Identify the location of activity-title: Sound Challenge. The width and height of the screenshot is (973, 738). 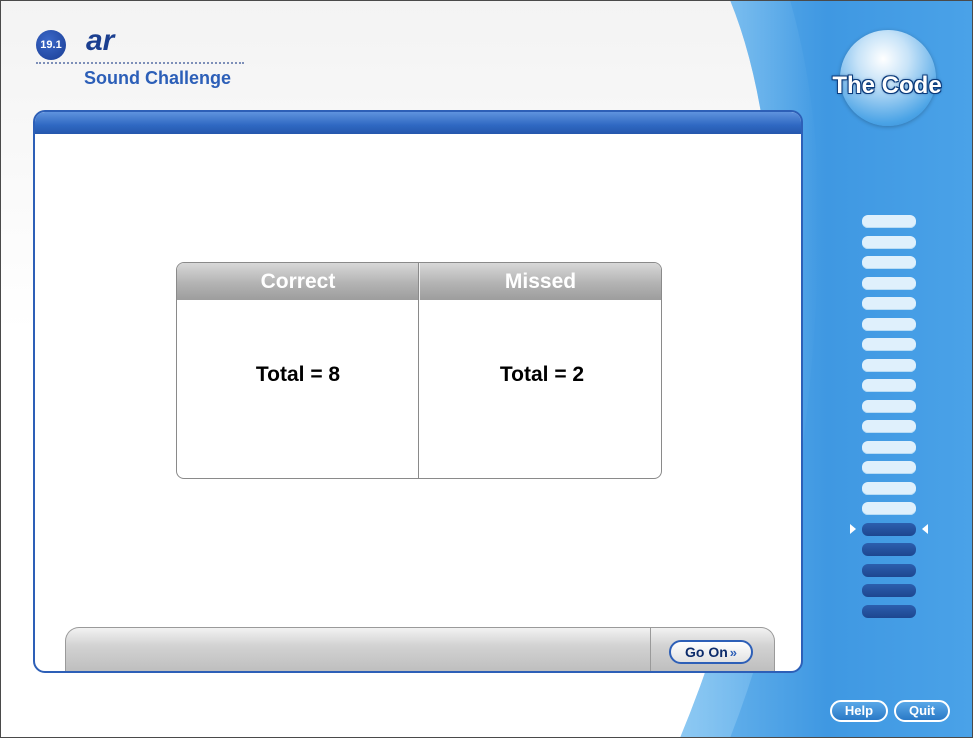
(158, 78).